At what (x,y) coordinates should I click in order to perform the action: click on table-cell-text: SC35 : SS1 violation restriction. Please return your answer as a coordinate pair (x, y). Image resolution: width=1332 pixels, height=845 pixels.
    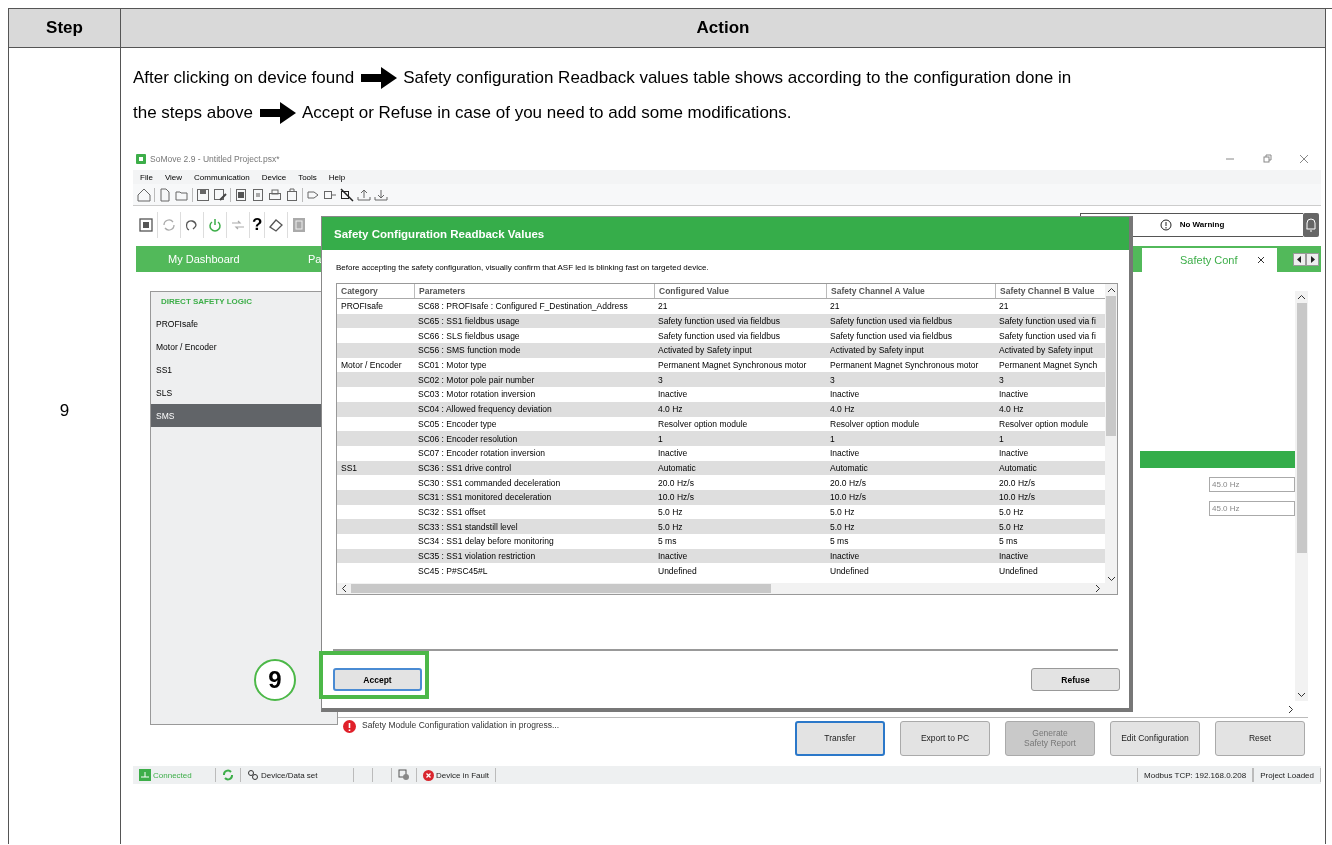
    Looking at the image, I should click on (477, 557).